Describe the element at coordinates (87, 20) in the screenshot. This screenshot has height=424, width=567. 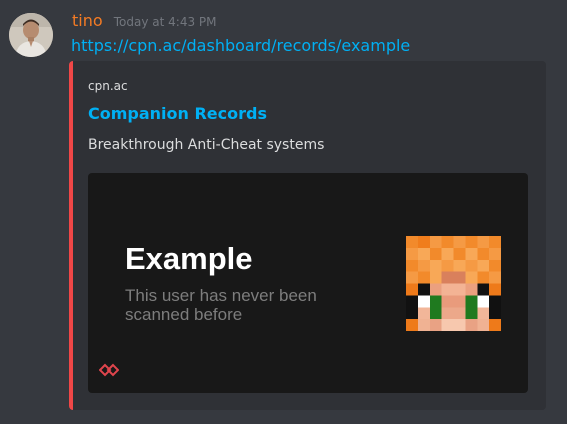
I see `username: tino` at that location.